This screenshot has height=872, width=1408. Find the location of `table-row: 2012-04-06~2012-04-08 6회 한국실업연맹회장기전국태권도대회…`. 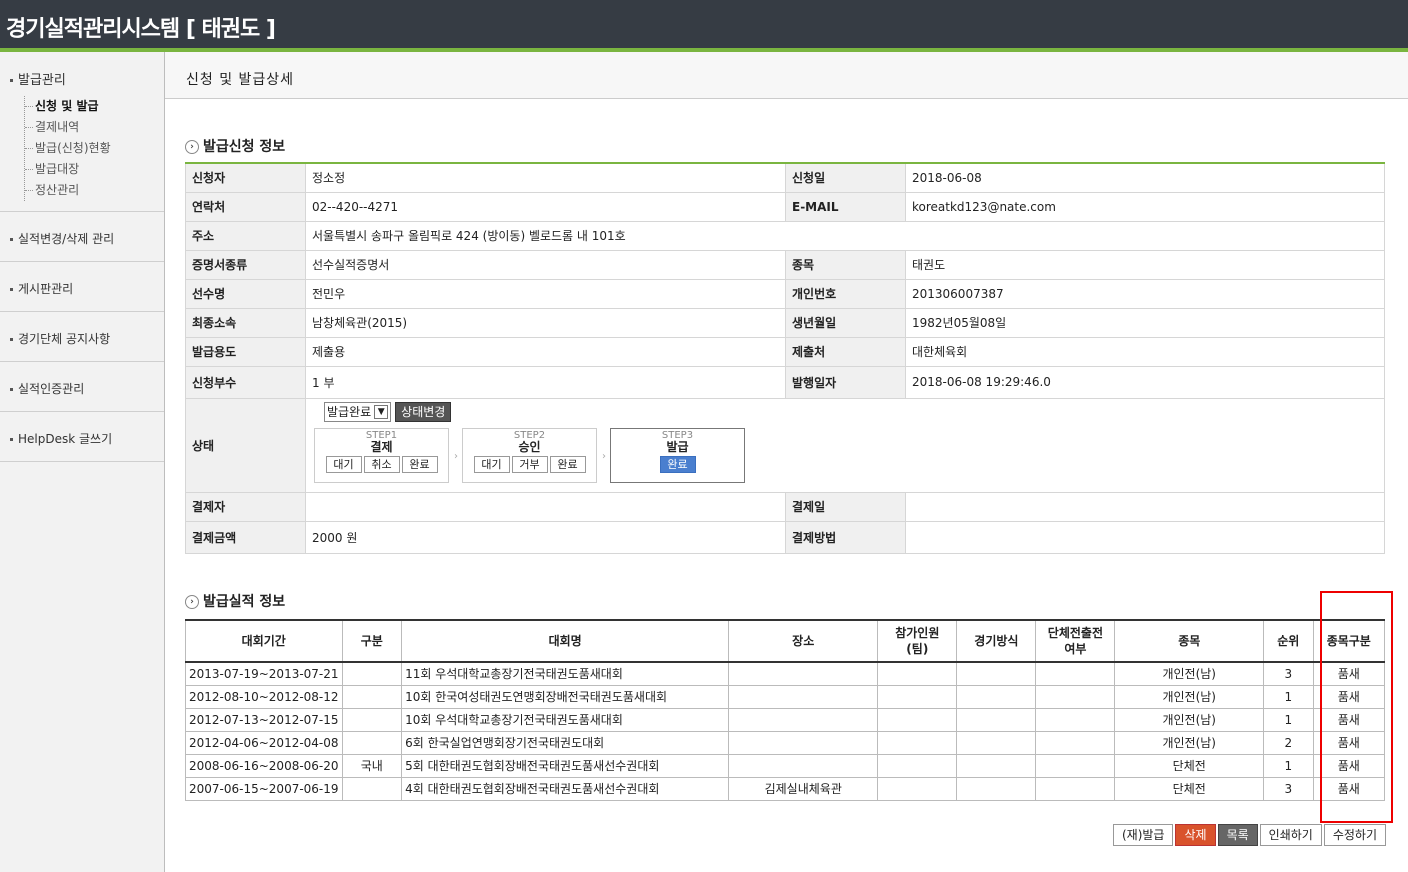

table-row: 2012-04-06~2012-04-08 6회 한국실업연맹회장기전국태권도대회… is located at coordinates (785, 742).